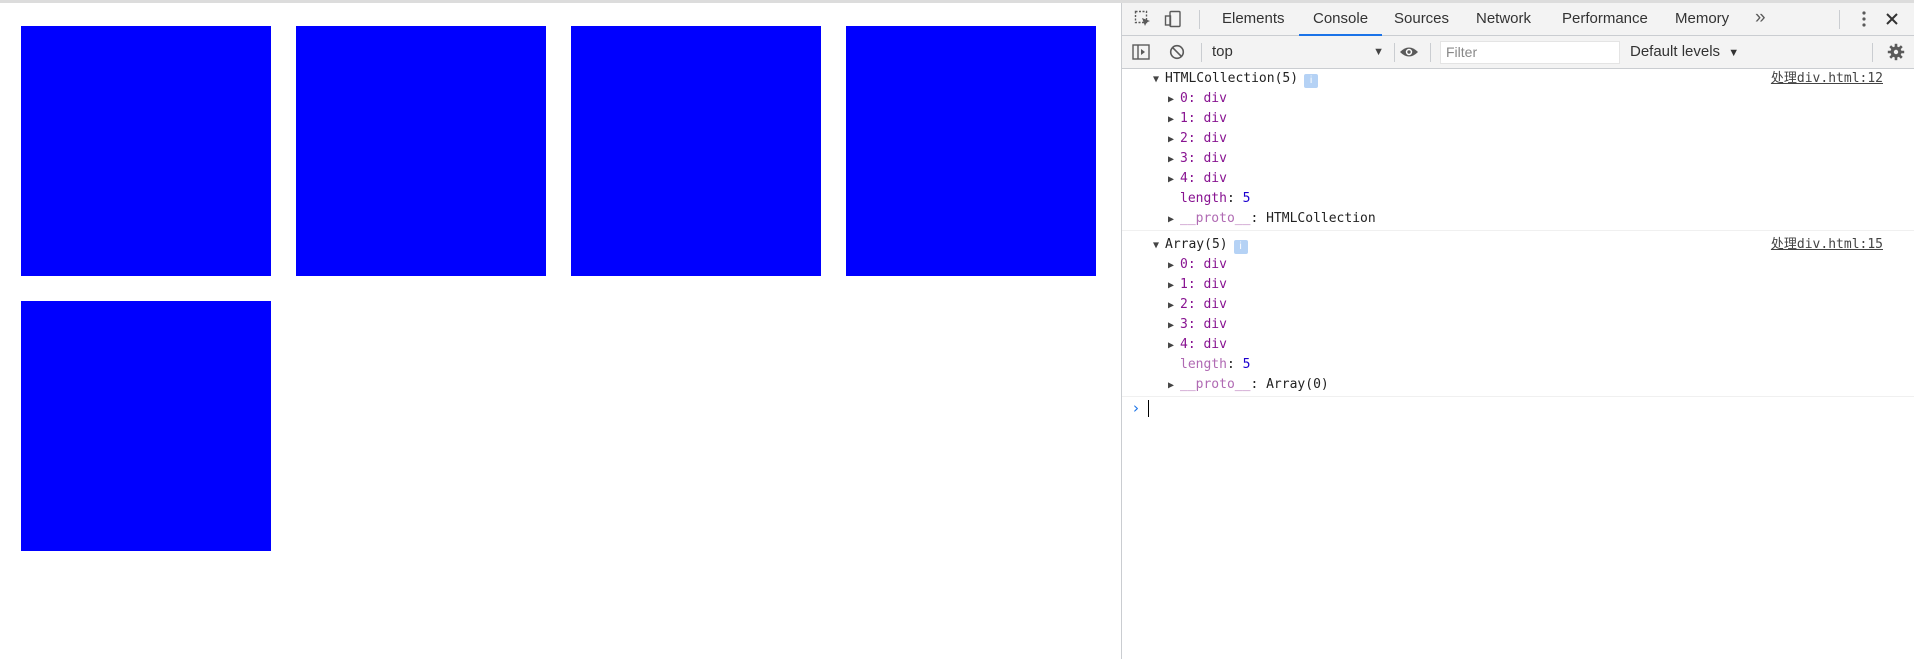  I want to click on console-prompt: ›, so click(1518, 408).